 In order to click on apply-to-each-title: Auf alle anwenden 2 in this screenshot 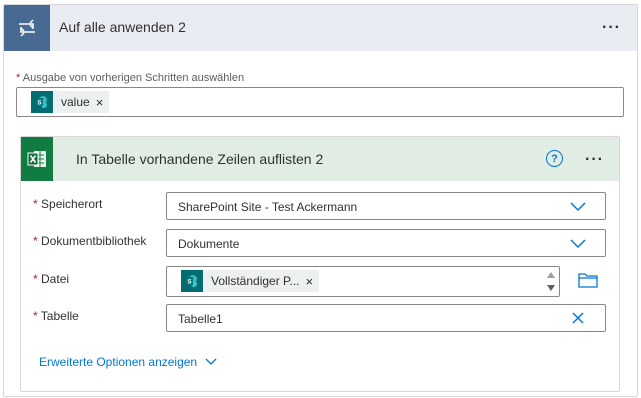, I will do `click(122, 27)`.